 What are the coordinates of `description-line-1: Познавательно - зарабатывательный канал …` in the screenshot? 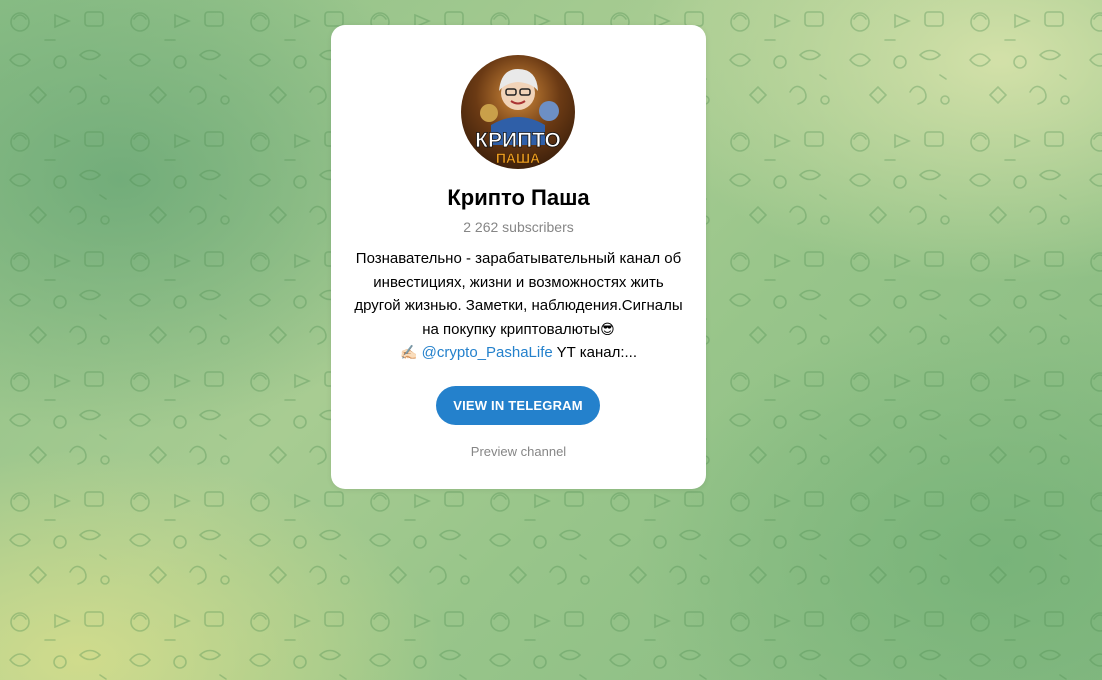 It's located at (518, 258).